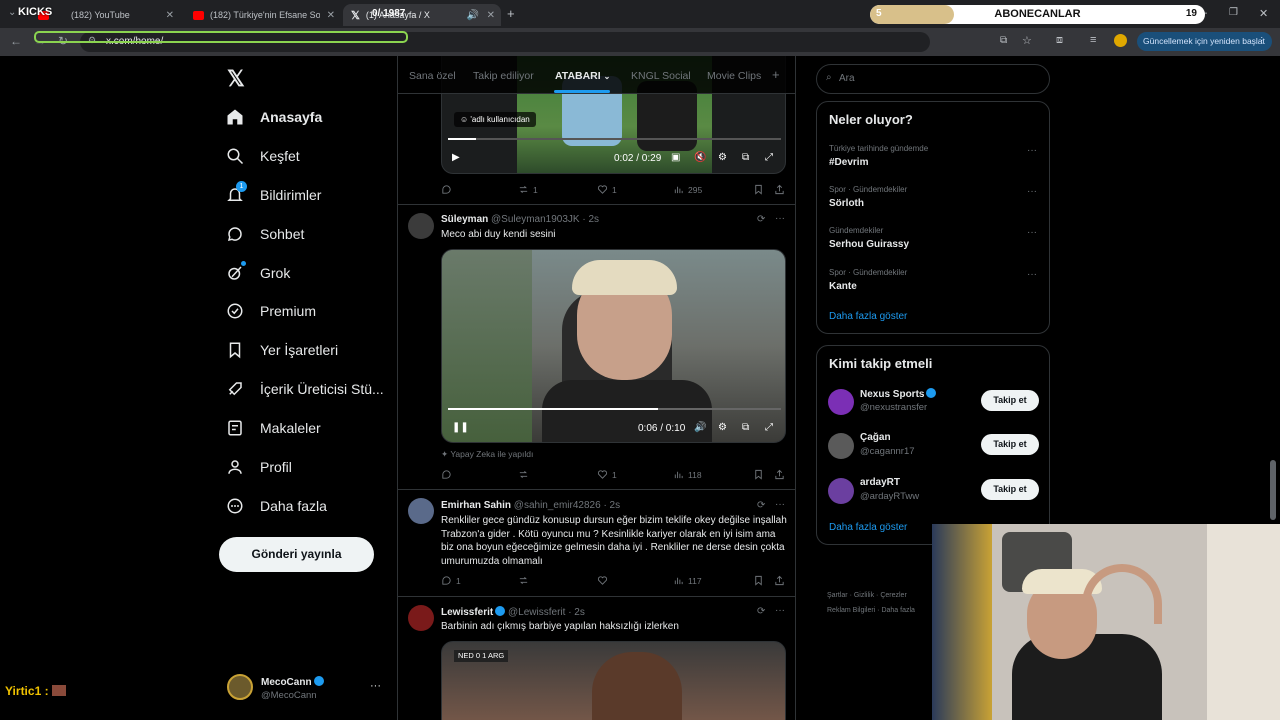 The width and height of the screenshot is (1280, 720). What do you see at coordinates (1262, 40) in the screenshot?
I see `menu-dots-icon: ⋮` at bounding box center [1262, 40].